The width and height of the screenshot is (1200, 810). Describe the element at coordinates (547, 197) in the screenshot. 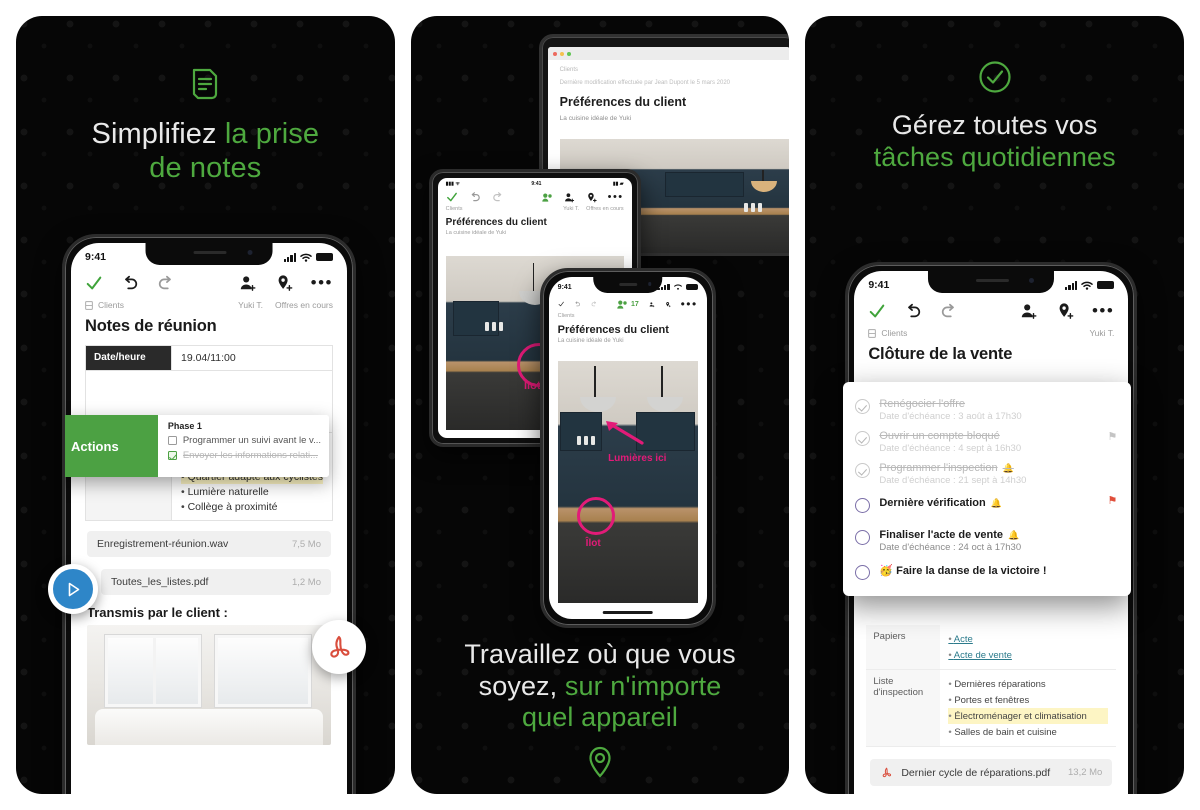

I see `collaborators-badge` at that location.